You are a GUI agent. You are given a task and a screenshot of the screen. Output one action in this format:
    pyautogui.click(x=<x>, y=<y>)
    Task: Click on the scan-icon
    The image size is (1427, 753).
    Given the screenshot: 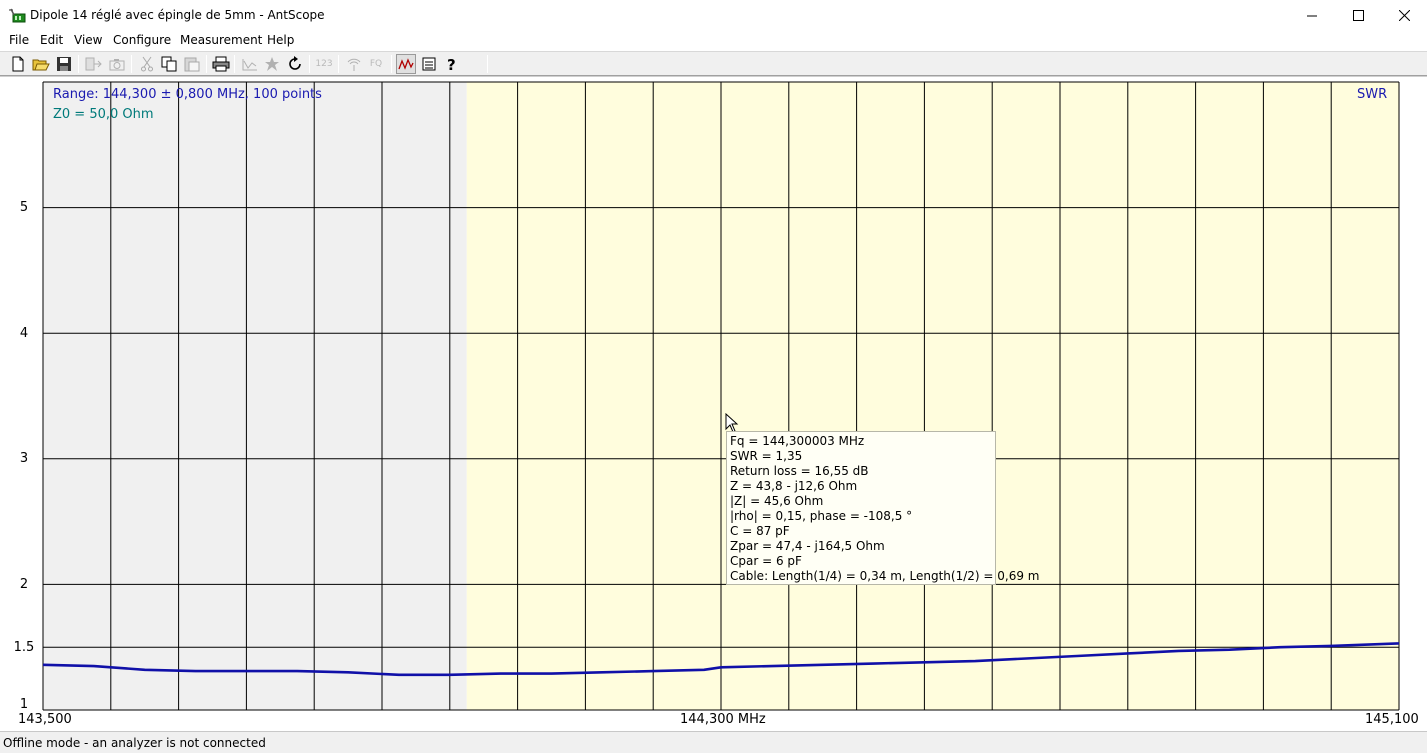 What is the action you would take?
    pyautogui.click(x=249, y=65)
    